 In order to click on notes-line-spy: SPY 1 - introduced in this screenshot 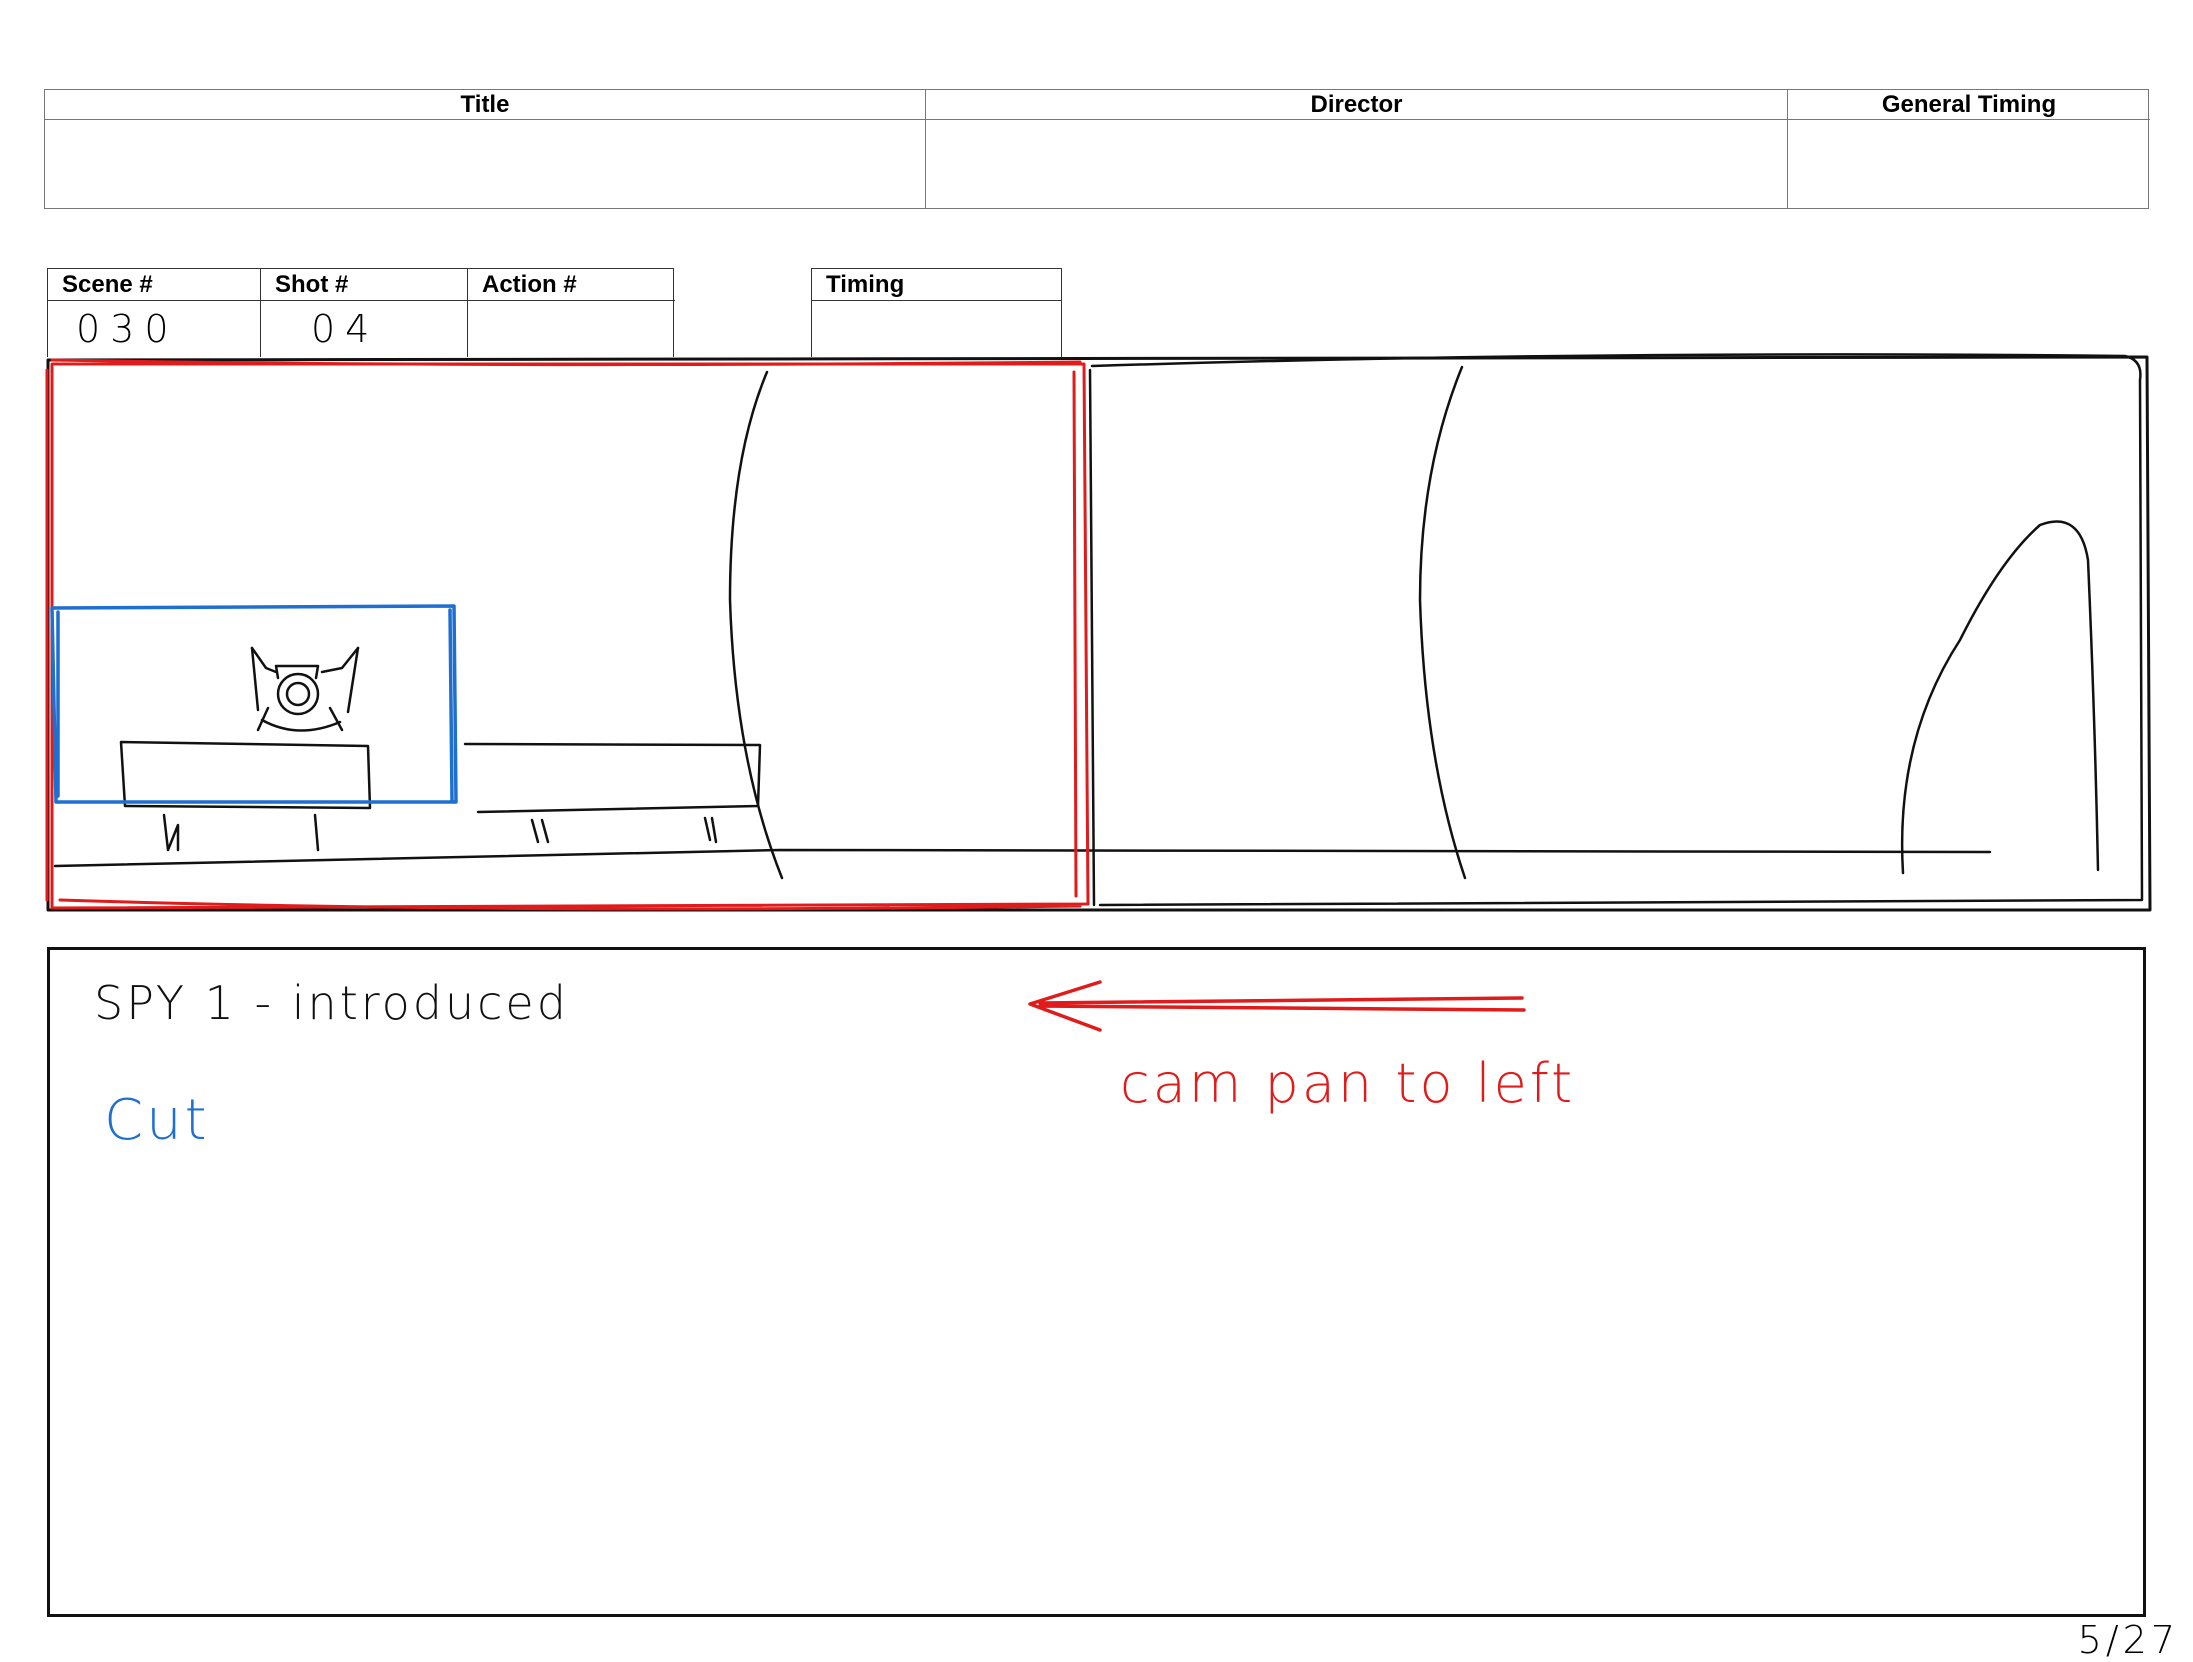, I will do `click(331, 1003)`.